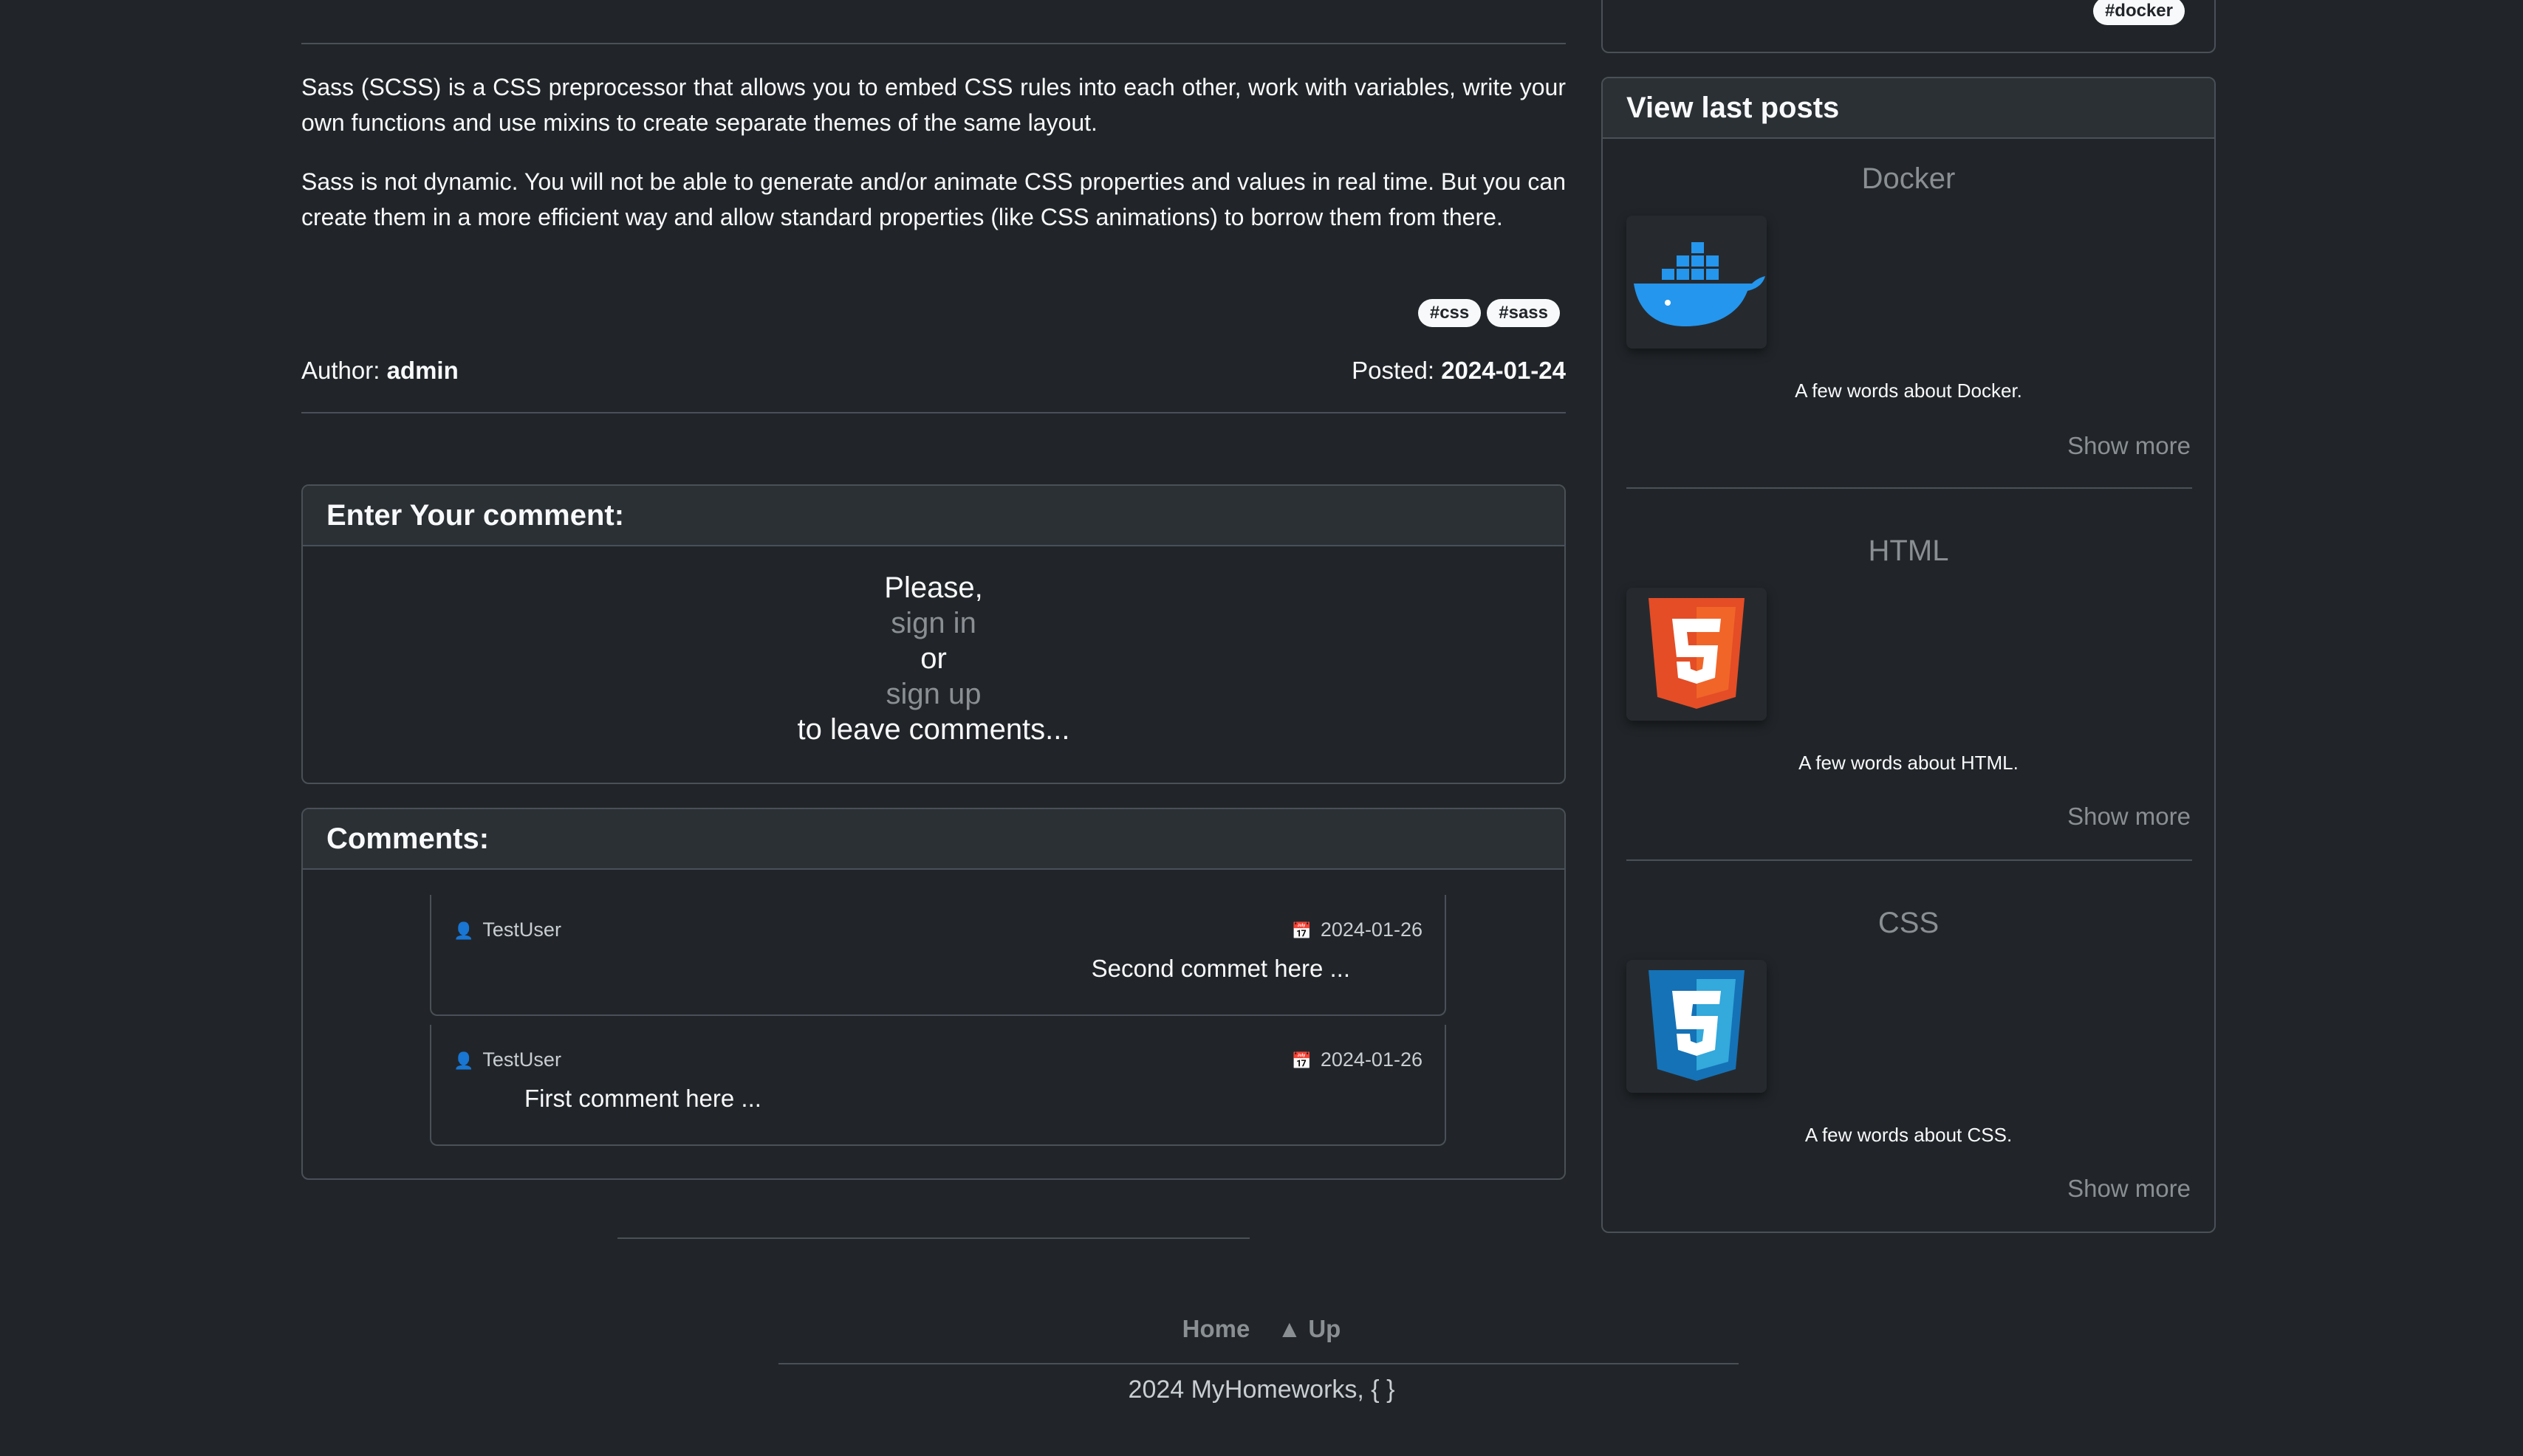 The height and width of the screenshot is (1456, 2523). I want to click on html5-logo-icon, so click(1697, 654).